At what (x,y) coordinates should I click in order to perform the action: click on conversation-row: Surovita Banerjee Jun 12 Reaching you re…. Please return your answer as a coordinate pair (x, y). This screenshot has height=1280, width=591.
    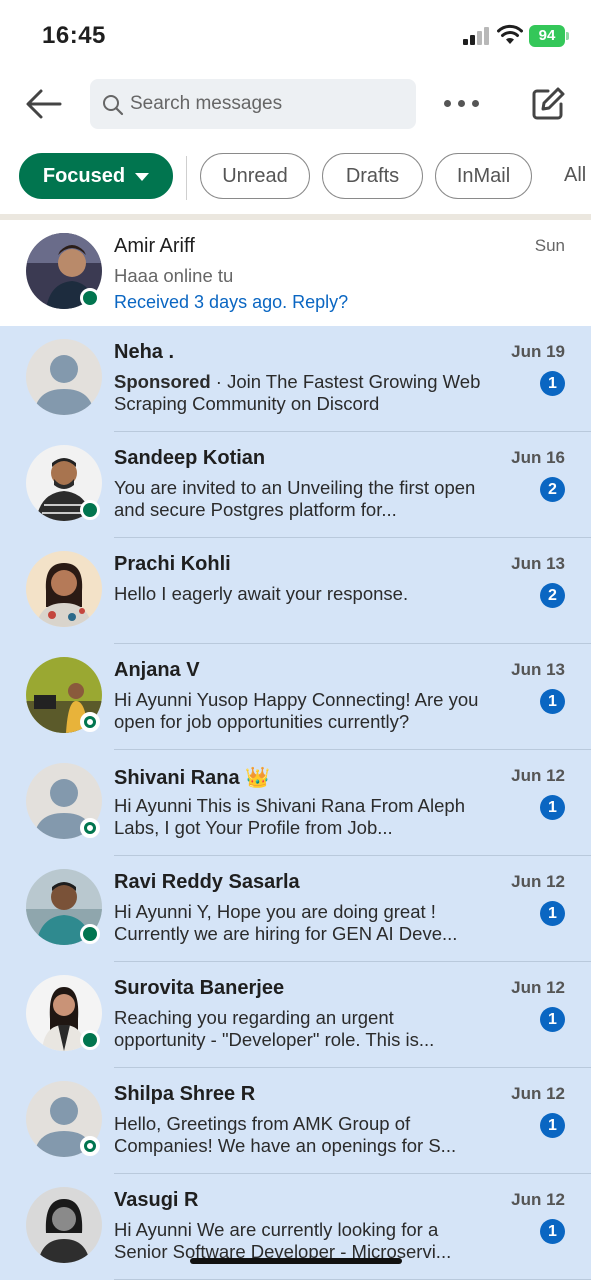
    Looking at the image, I should click on (295, 1015).